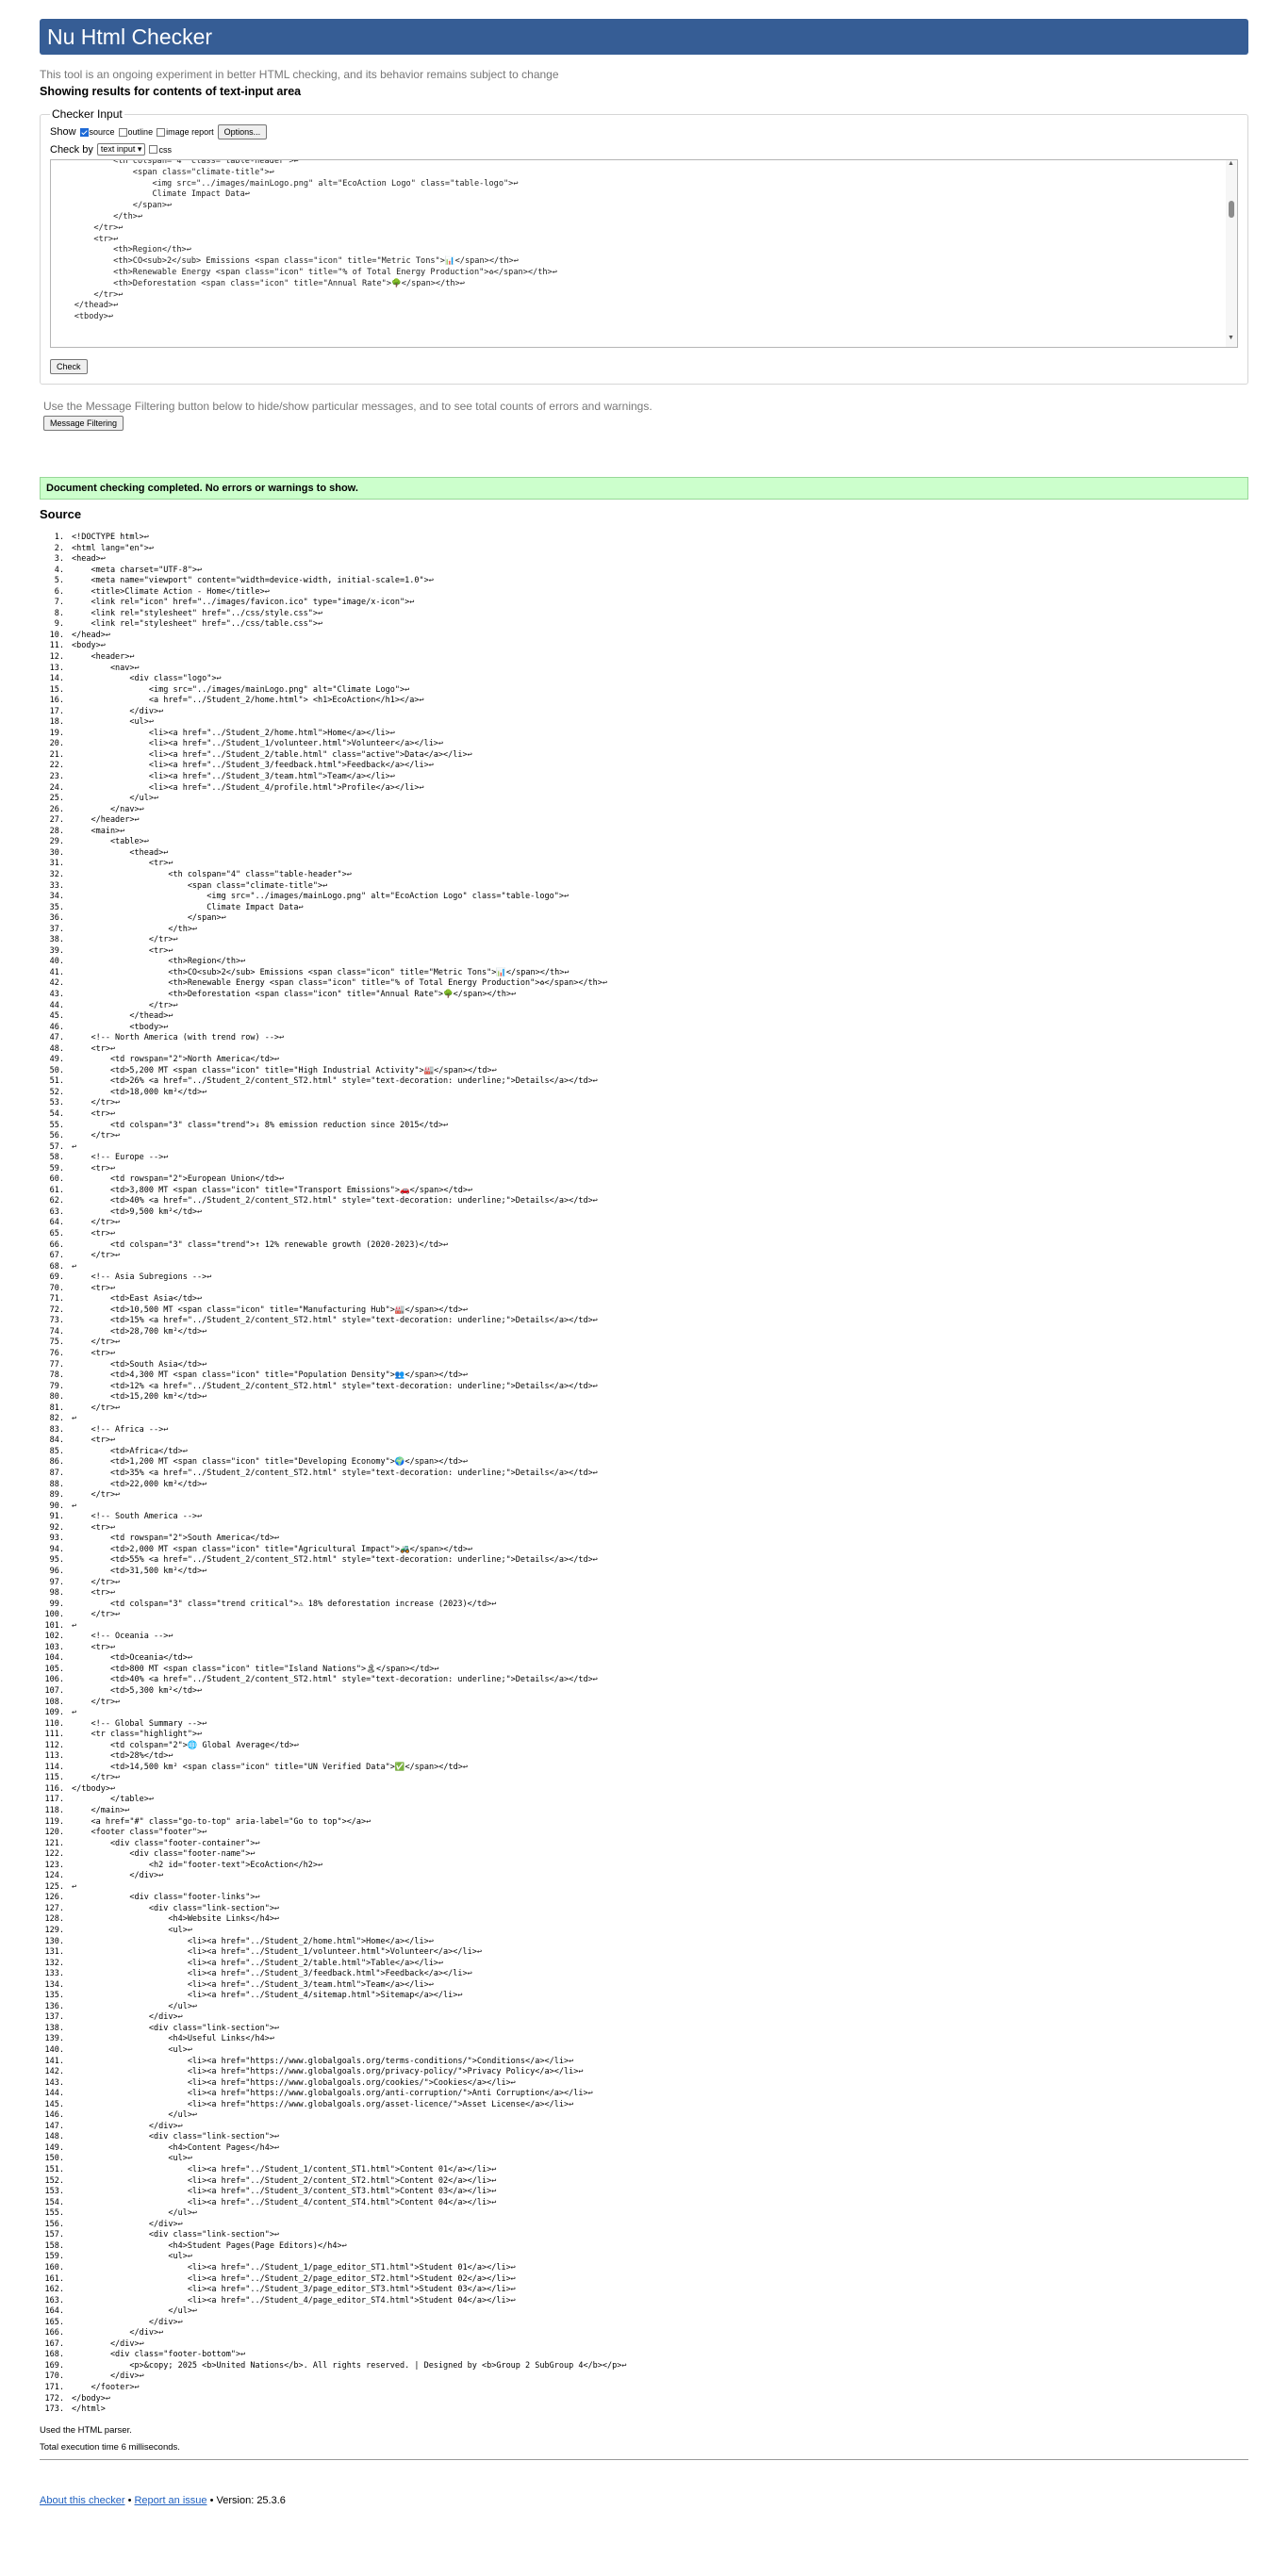 The height and width of the screenshot is (2576, 1288). I want to click on source-line: 122. <div class="footer-name">↩, so click(644, 1855).